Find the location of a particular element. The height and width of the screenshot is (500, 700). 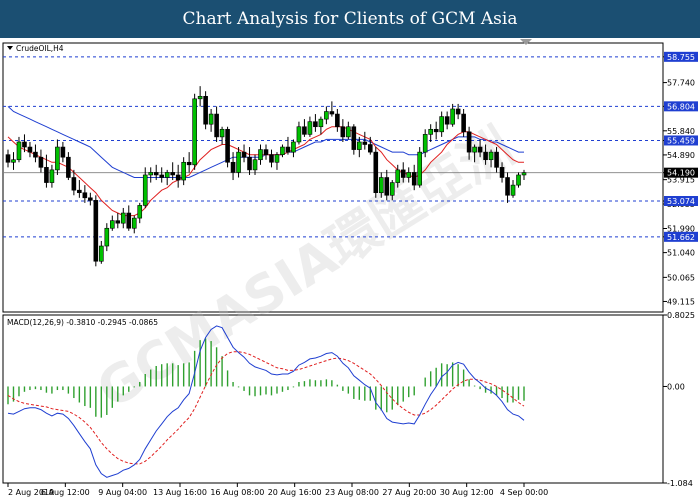

price-tick-label: 57.740 is located at coordinates (681, 83).